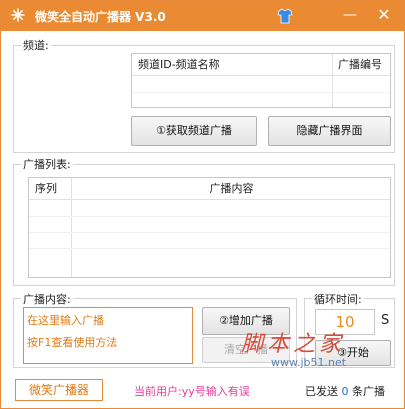  Describe the element at coordinates (192, 391) in the screenshot. I see `current-user-status: 当前用户:yy号输入有误` at that location.